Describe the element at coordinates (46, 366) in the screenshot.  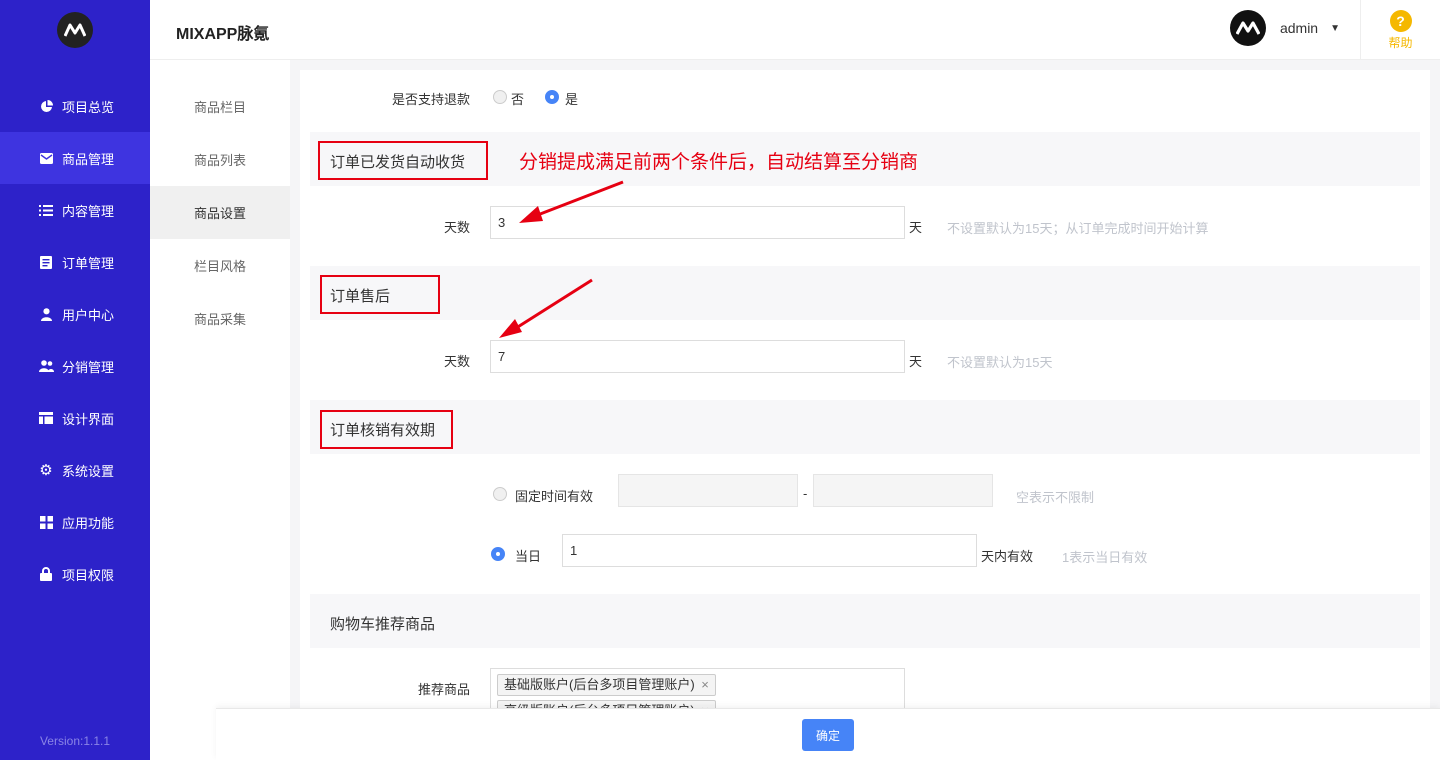
I see `users-icon` at that location.